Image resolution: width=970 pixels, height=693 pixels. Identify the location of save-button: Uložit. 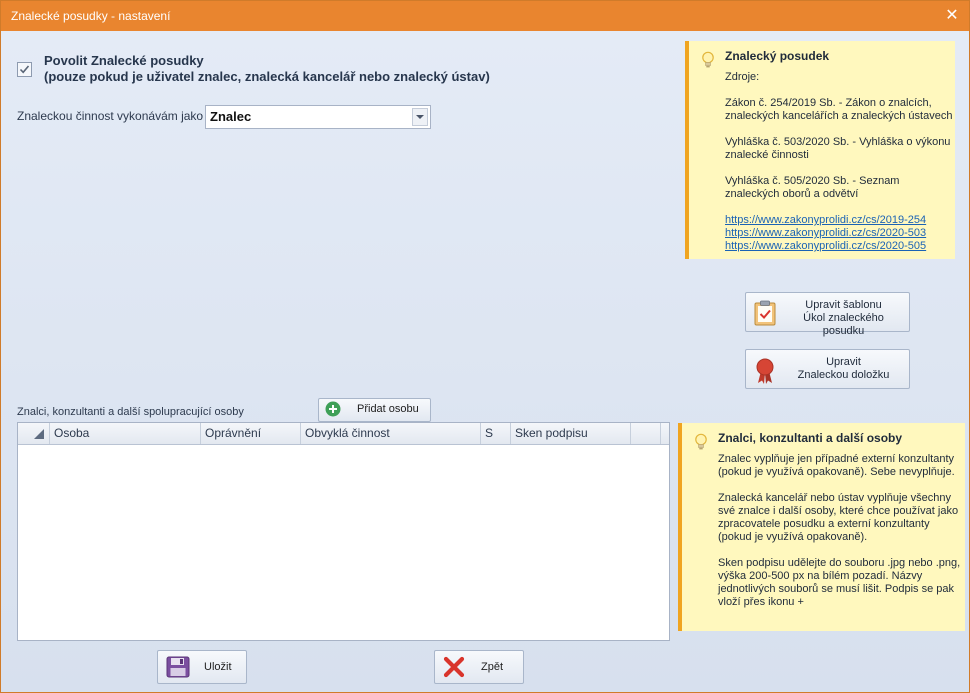
(202, 667).